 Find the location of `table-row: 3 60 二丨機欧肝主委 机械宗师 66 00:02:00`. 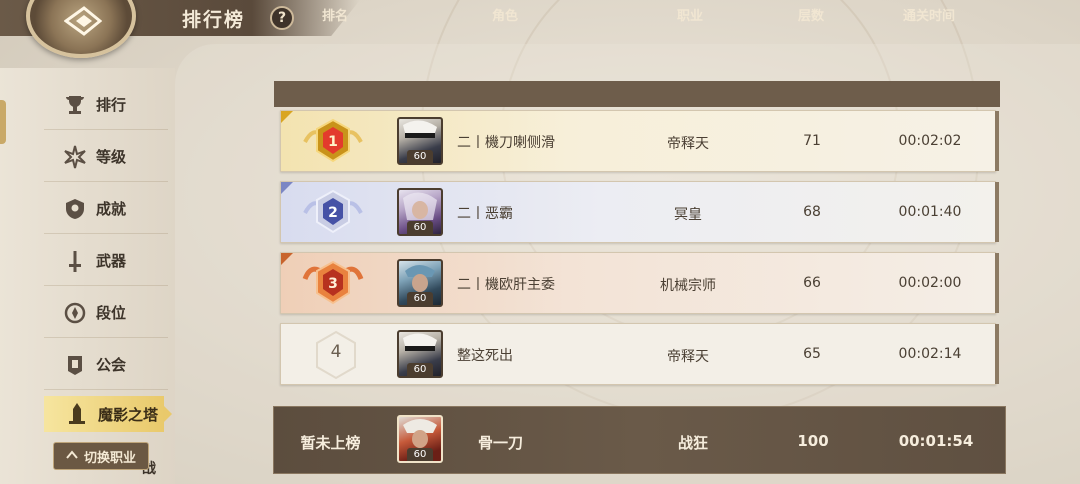

table-row: 3 60 二丨機欧肝主委 机械宗师 66 00:02:00 is located at coordinates (639, 283).